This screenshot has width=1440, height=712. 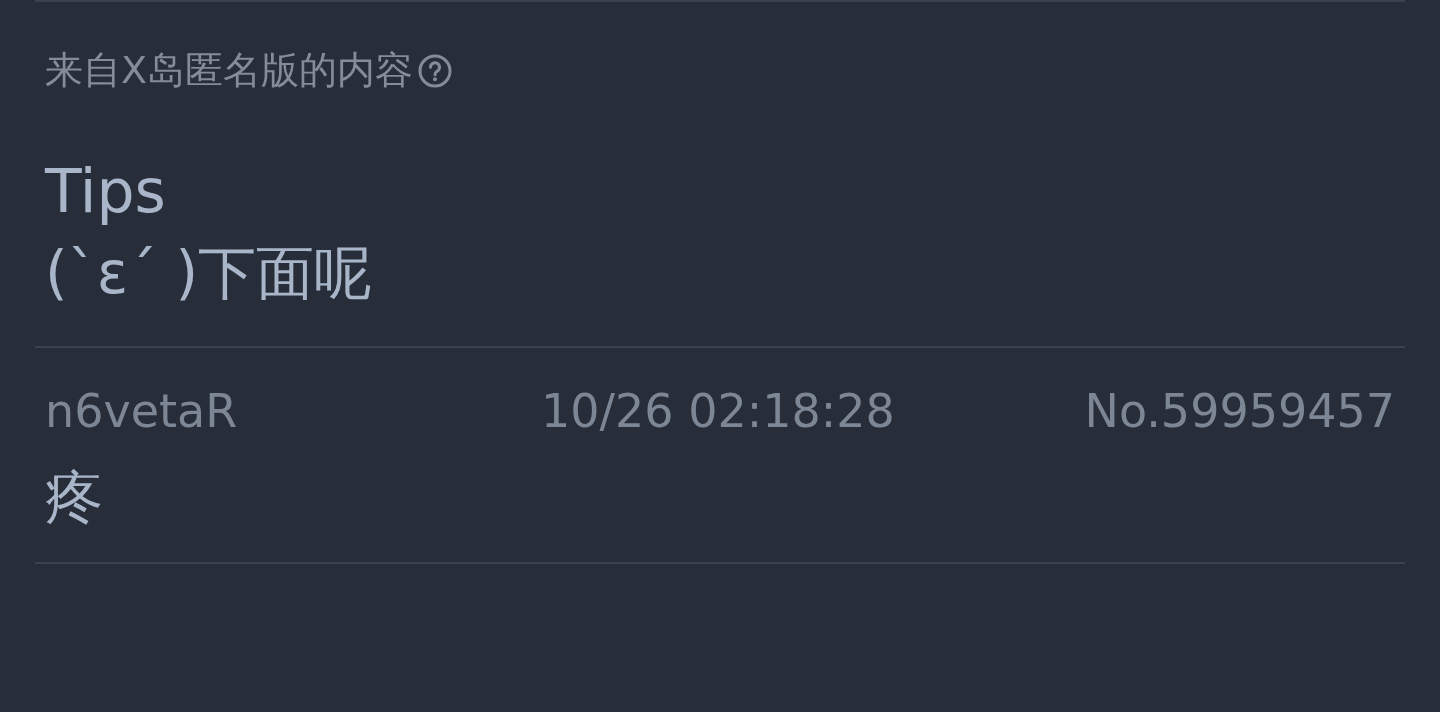 What do you see at coordinates (718, 411) in the screenshot?
I see `post-time: 10/26 02:18:28` at bounding box center [718, 411].